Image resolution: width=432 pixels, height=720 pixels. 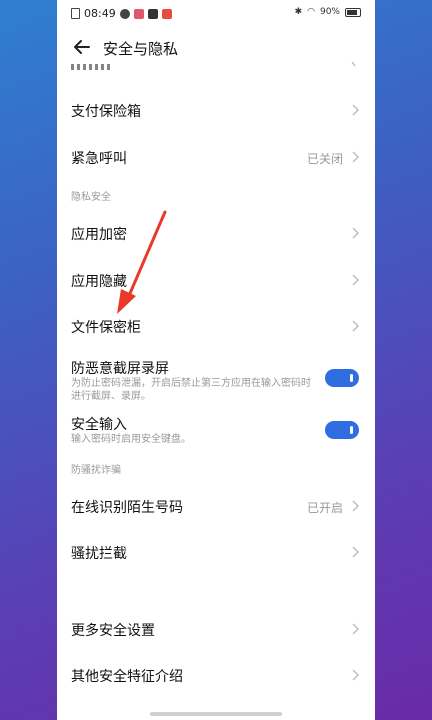 What do you see at coordinates (216, 48) in the screenshot?
I see `header: 安全与隐私` at bounding box center [216, 48].